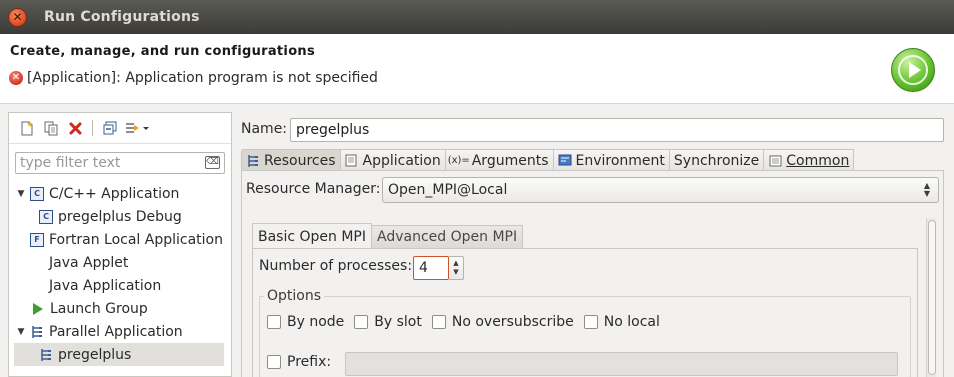  I want to click on tree-item-java-application: Java Application, so click(120, 285).